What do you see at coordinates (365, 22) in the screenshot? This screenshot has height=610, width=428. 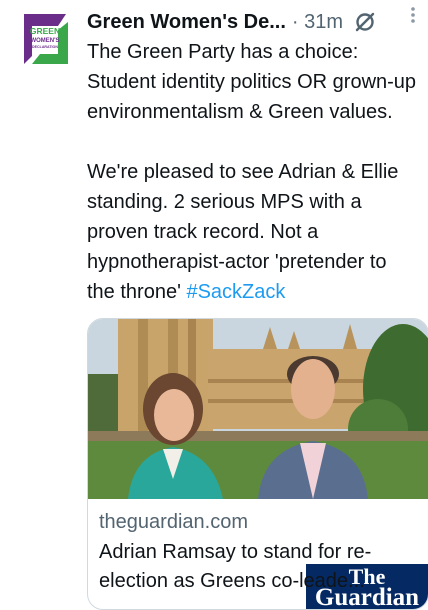 I see `sync-icon` at bounding box center [365, 22].